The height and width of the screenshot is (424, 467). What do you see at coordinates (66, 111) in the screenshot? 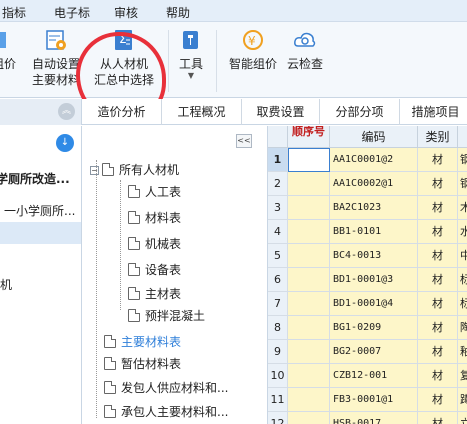
I see `collapse-up-icon: ︽` at bounding box center [66, 111].